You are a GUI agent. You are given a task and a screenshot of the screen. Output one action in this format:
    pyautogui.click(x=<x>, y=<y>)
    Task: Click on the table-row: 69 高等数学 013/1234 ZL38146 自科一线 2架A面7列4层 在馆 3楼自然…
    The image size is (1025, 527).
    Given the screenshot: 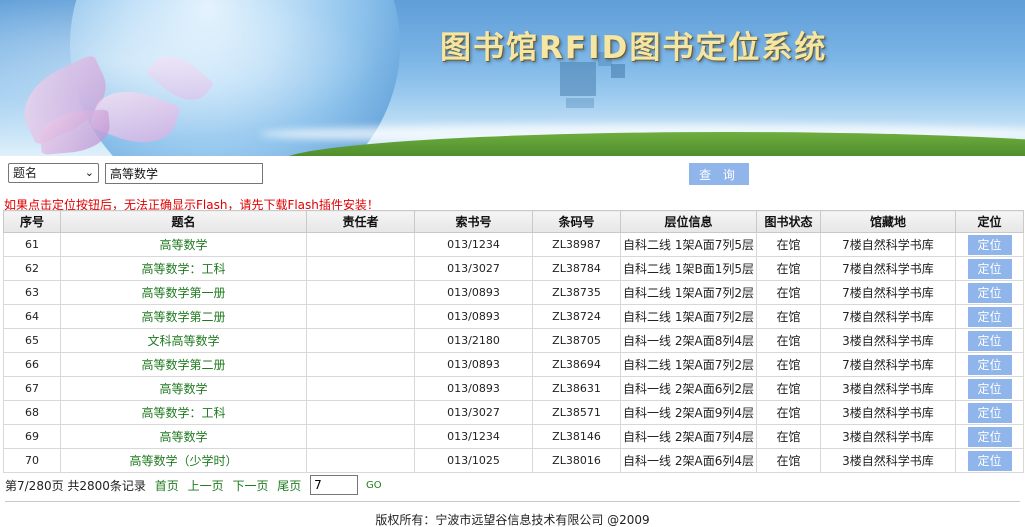 What is the action you would take?
    pyautogui.click(x=513, y=436)
    